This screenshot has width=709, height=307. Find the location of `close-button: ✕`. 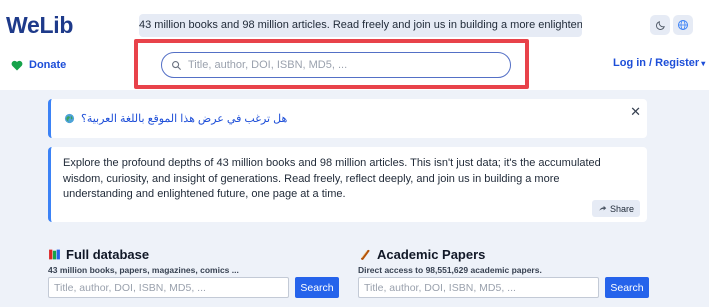

close-button: ✕ is located at coordinates (635, 111).